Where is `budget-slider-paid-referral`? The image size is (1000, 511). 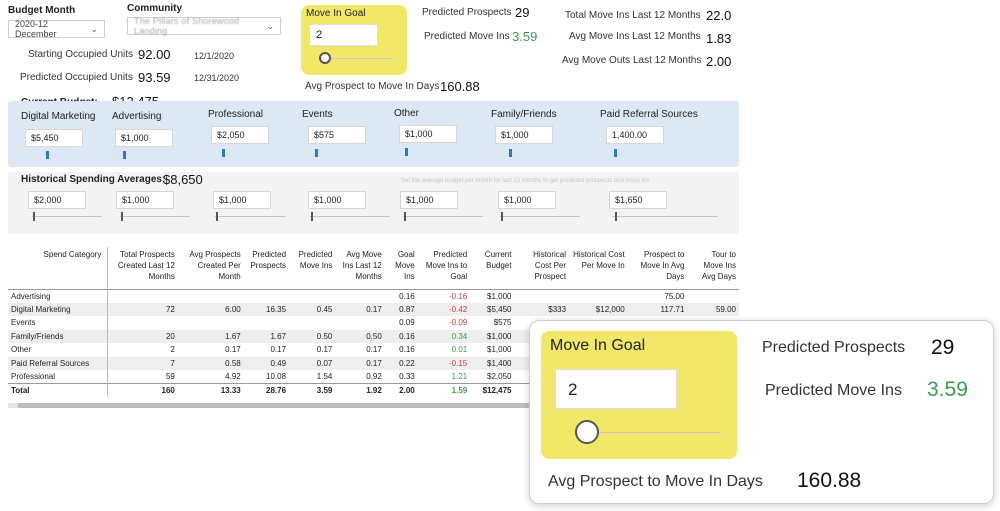
budget-slider-paid-referral is located at coordinates (615, 153).